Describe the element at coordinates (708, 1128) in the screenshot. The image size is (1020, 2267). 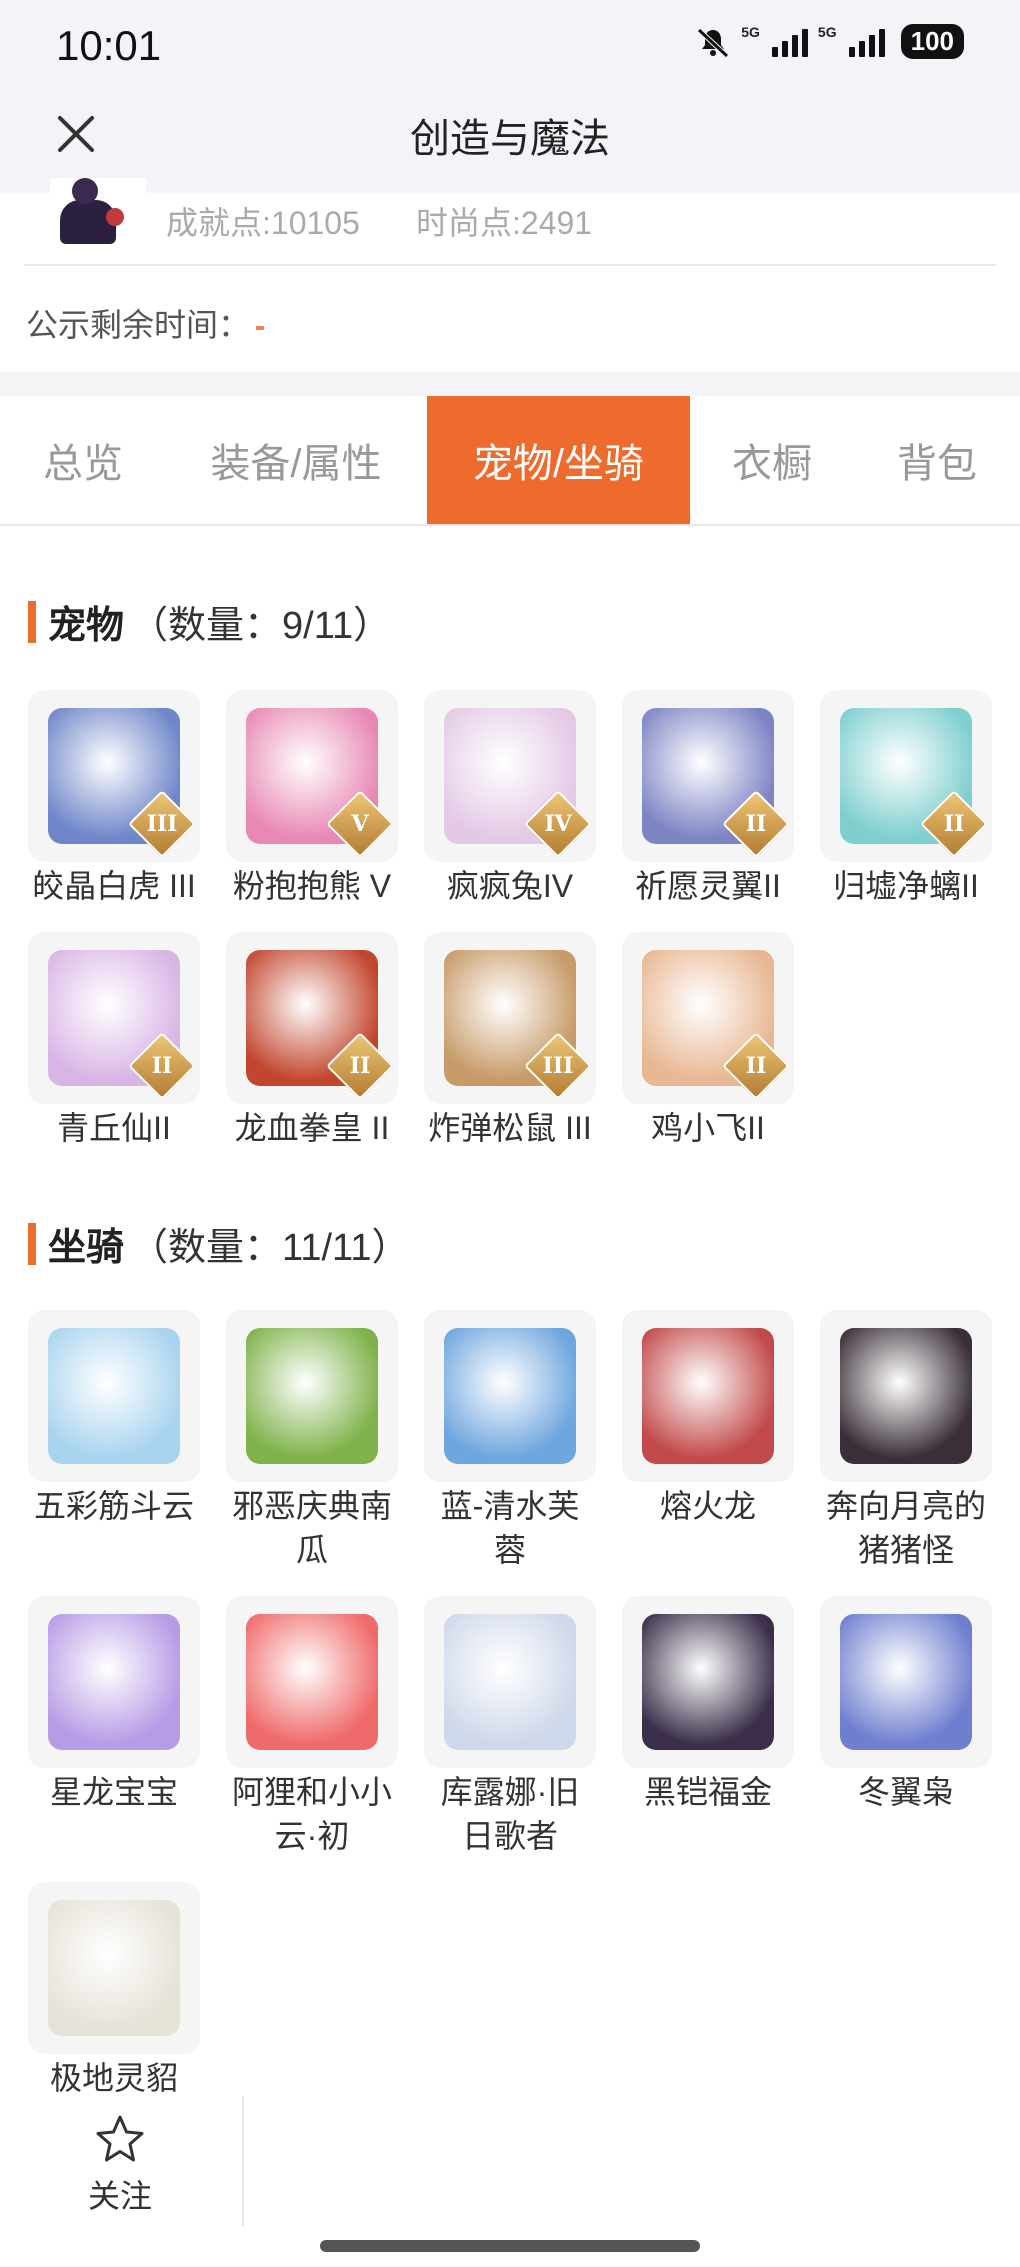
I see `item-name: 鸡小飞II` at that location.